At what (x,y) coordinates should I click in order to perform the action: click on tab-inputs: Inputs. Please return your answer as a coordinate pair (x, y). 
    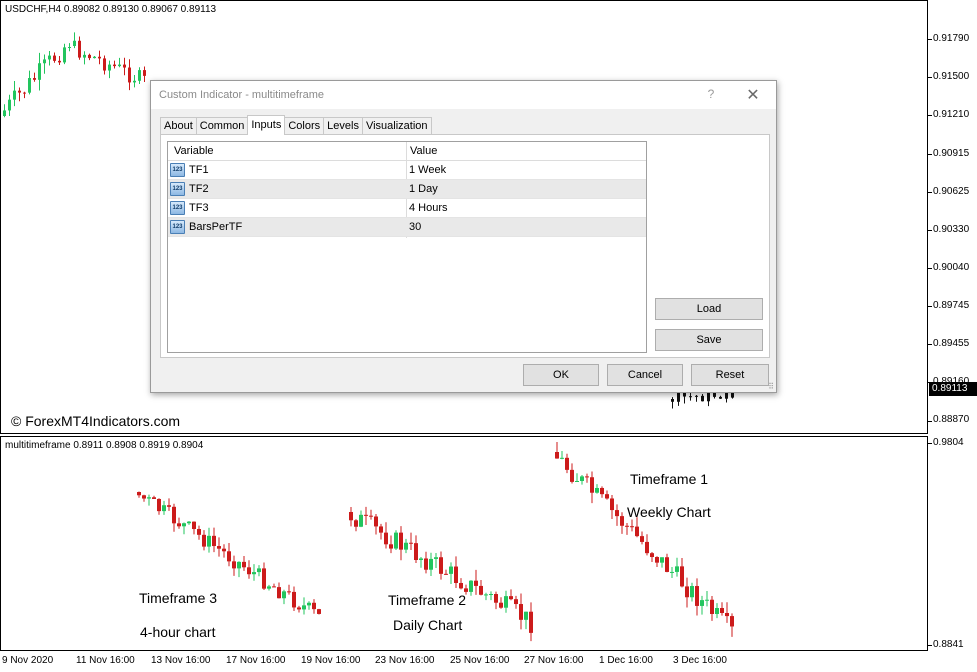
    Looking at the image, I should click on (266, 125).